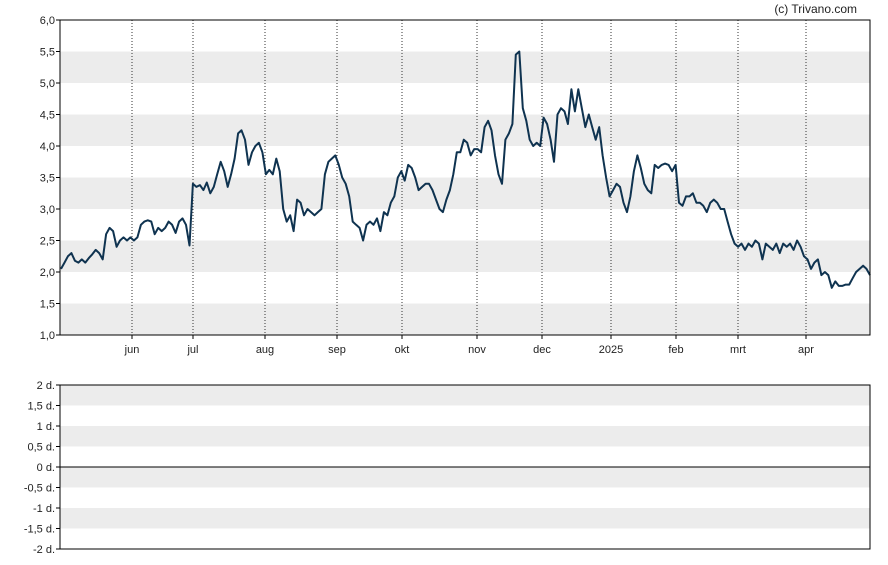 The width and height of the screenshot is (888, 565). I want to click on y-tick-label: 3,5, so click(47, 179).